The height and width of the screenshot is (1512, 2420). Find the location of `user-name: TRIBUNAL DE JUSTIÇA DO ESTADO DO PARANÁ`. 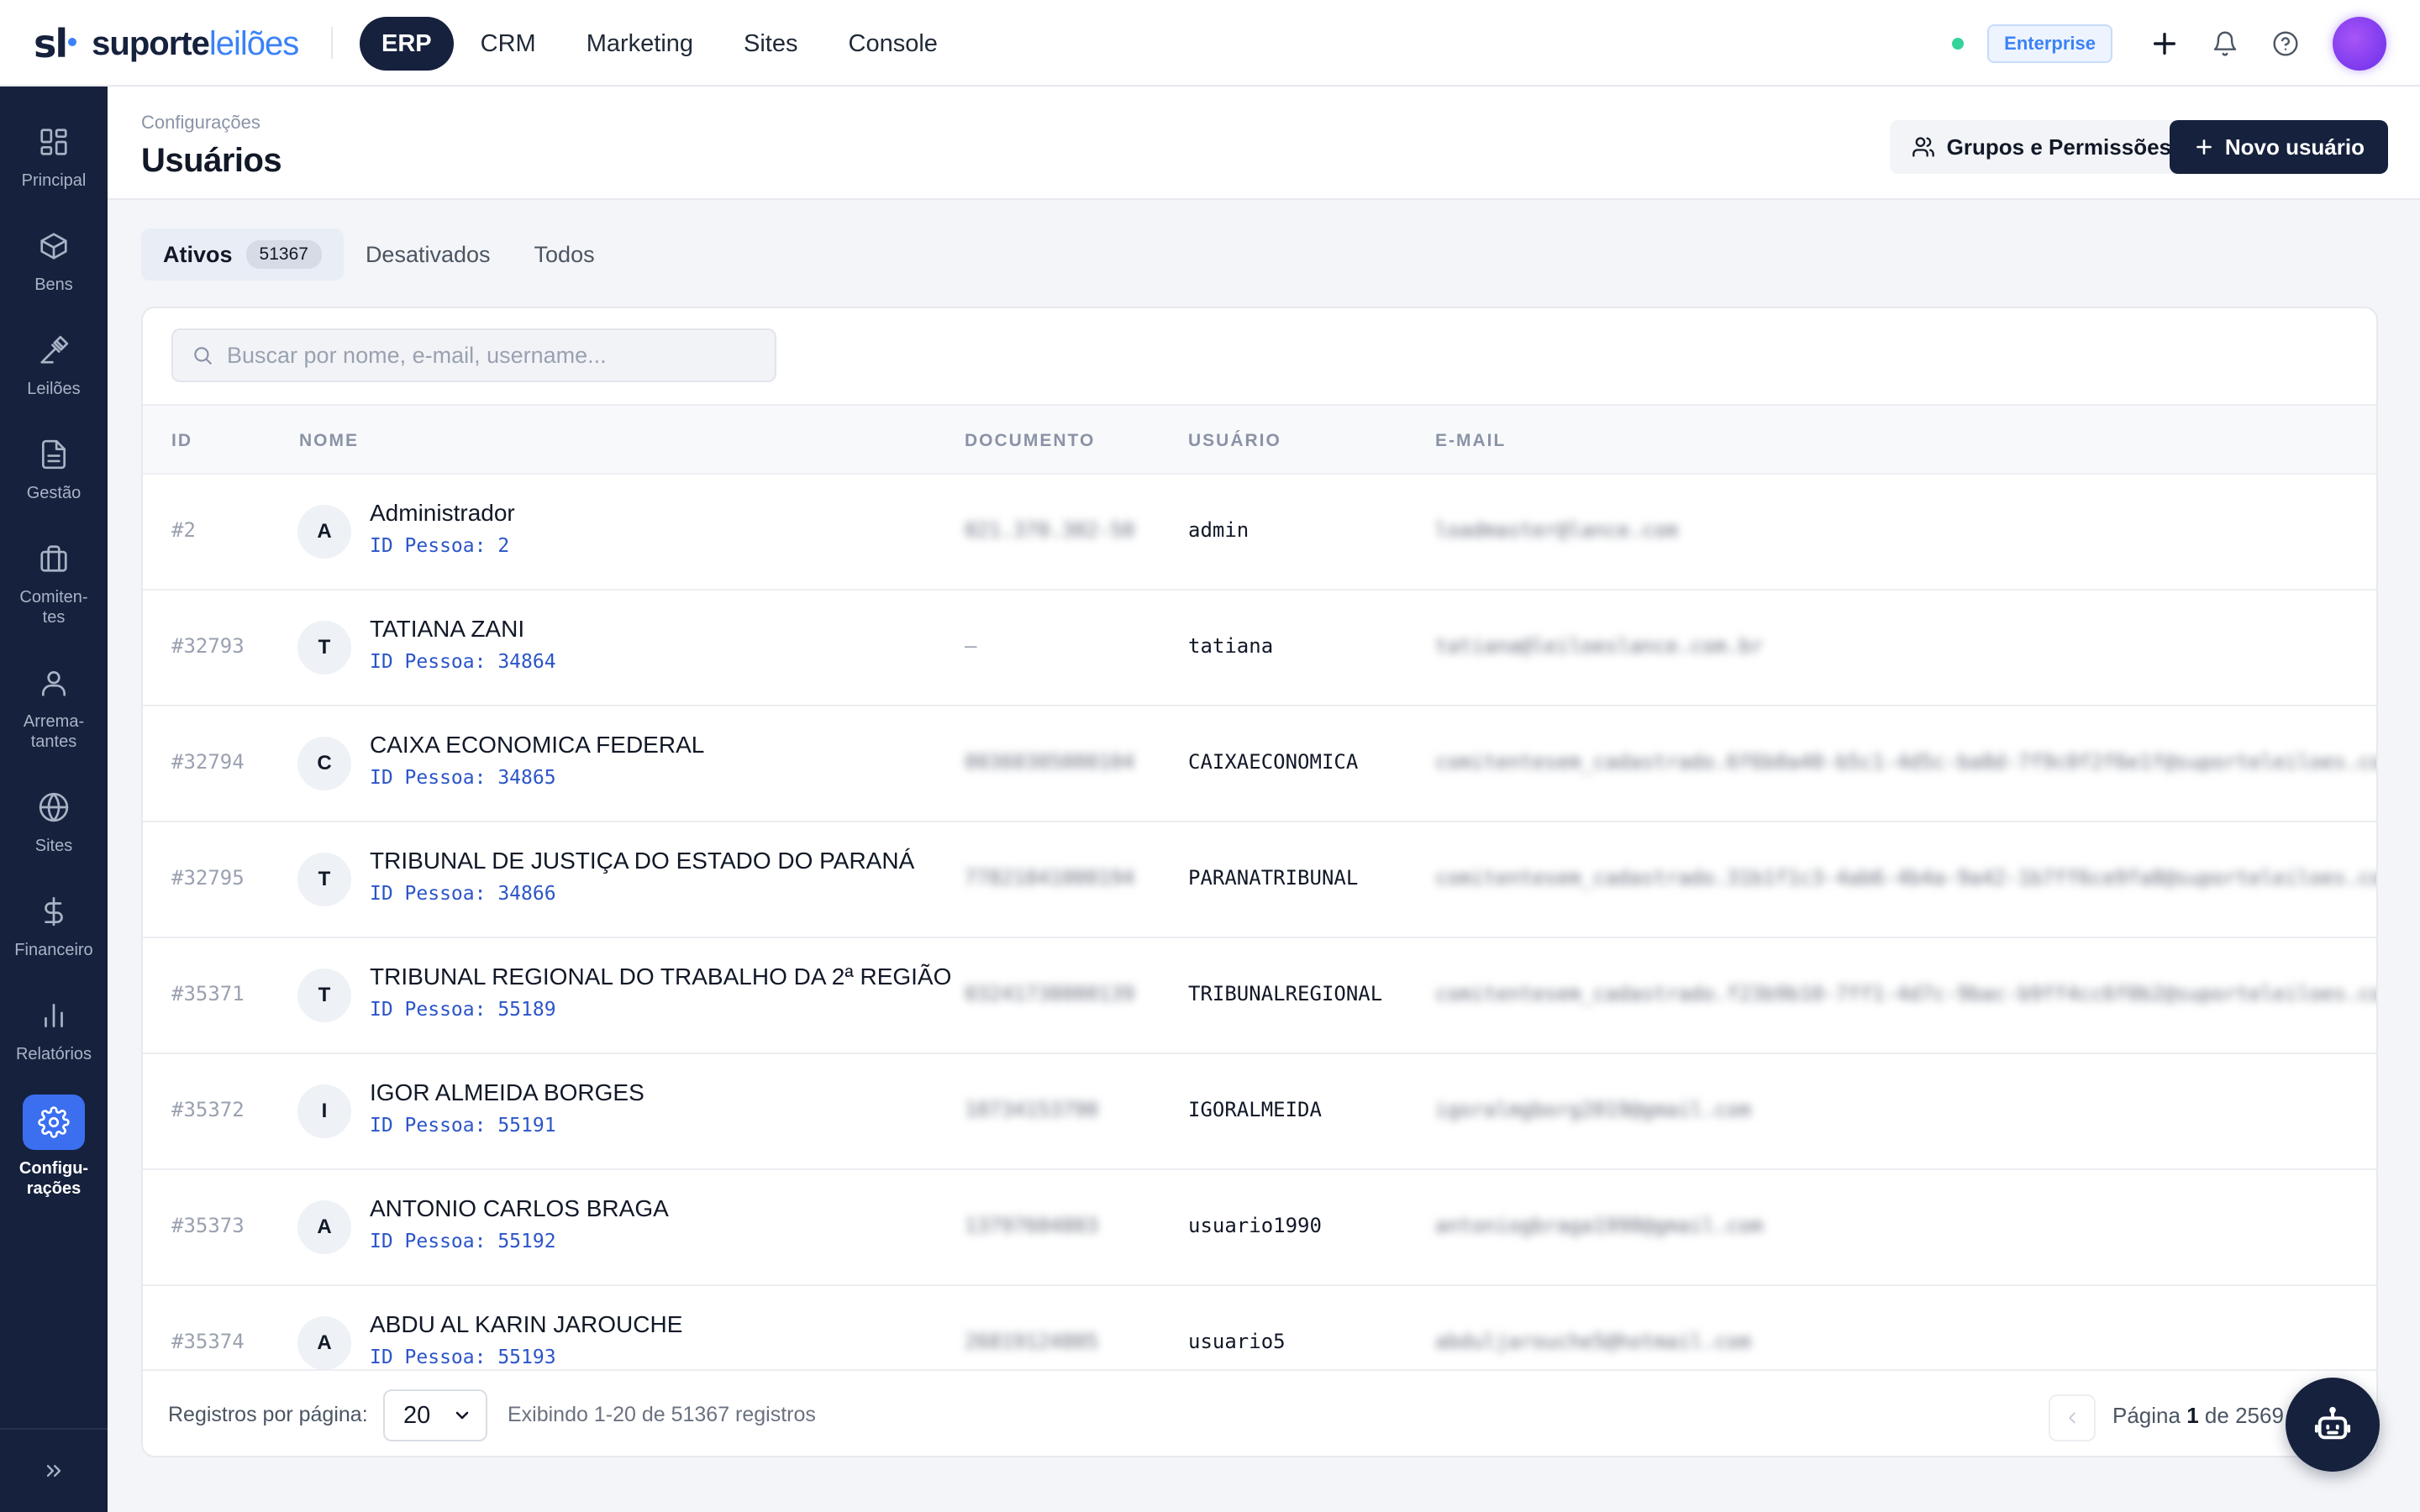

user-name: TRIBUNAL DE JUSTIÇA DO ESTADO DO PARANÁ is located at coordinates (642, 861).